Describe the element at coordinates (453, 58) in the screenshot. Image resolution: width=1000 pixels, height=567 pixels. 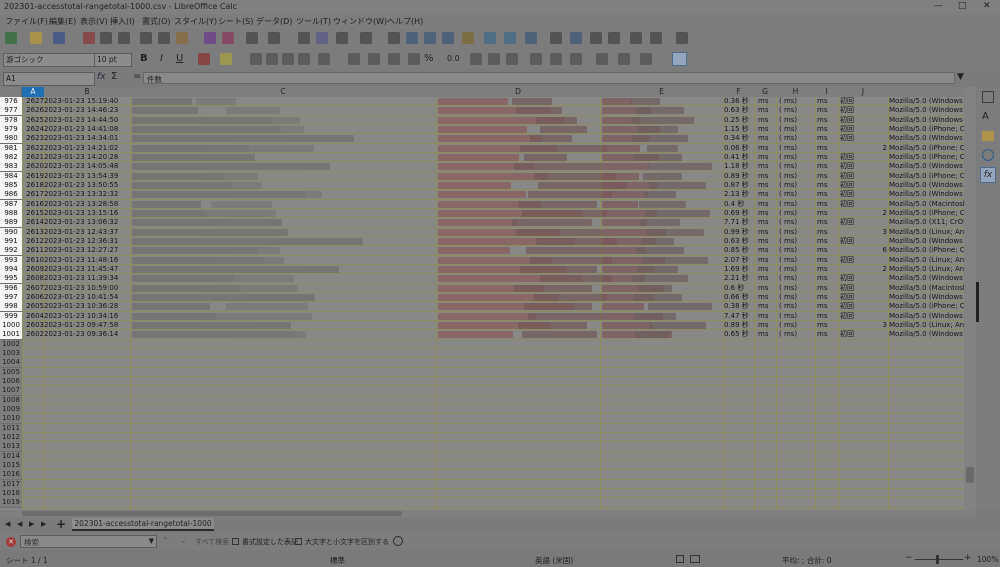
I see `number-format-icon: 0.0` at that location.